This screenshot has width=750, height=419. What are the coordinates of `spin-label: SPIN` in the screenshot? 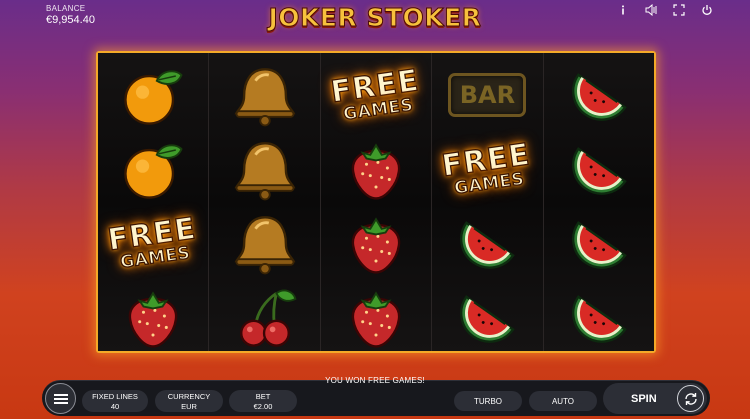 It's located at (644, 398).